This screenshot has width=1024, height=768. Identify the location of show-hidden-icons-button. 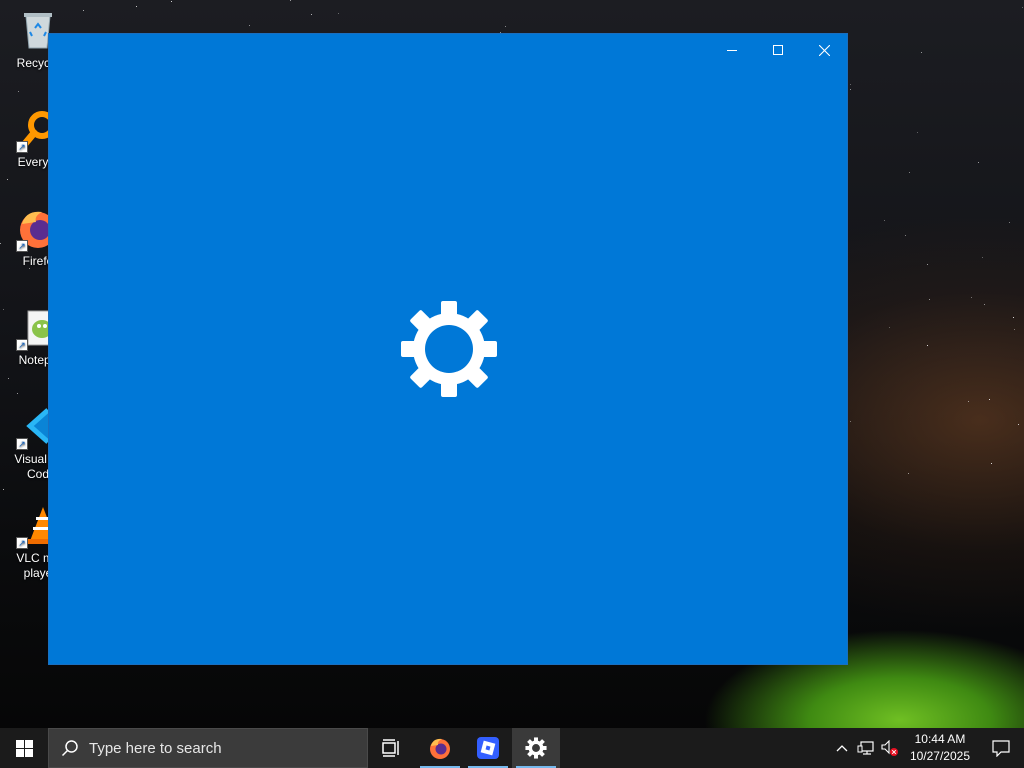
(842, 748).